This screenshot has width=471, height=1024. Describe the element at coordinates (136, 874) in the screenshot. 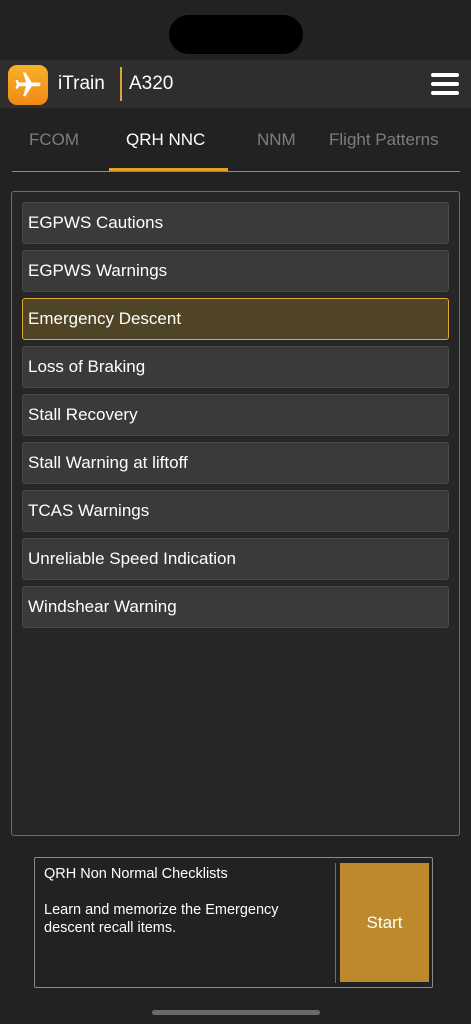

I see `info-card-title: QRH Non Normal Checklists` at that location.